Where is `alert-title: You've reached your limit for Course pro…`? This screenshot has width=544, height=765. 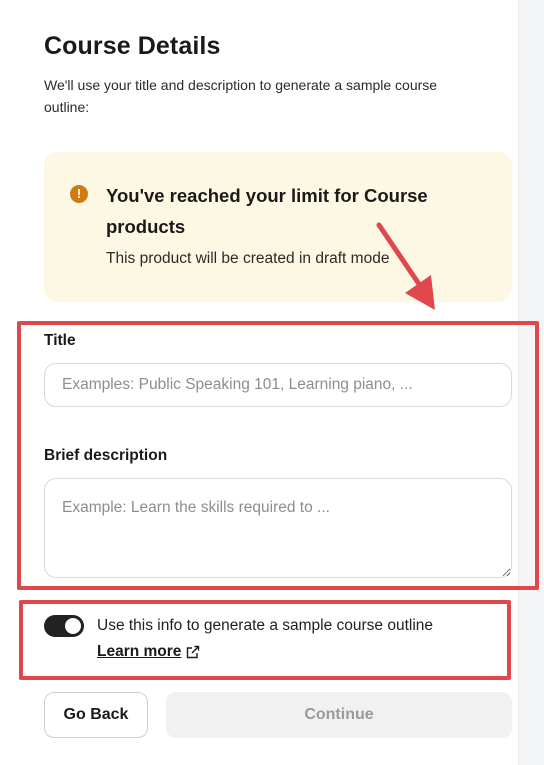 alert-title: You've reached your limit for Course pro… is located at coordinates (267, 211).